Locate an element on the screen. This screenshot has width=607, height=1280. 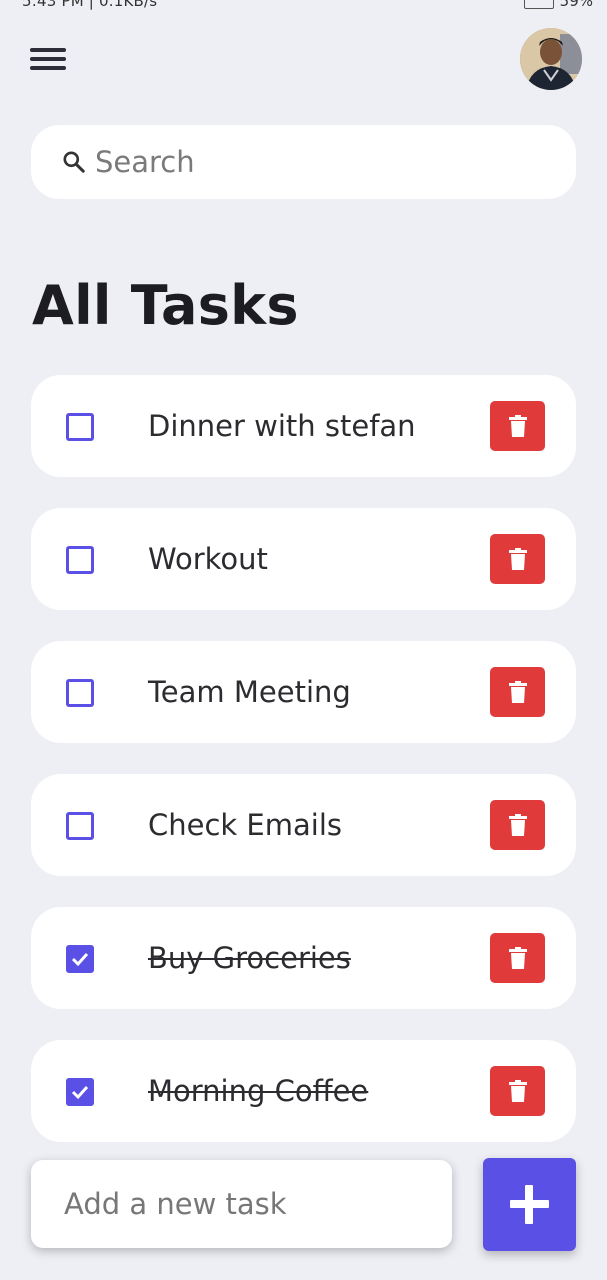
task-item: Morning Coffee is located at coordinates (303, 1091).